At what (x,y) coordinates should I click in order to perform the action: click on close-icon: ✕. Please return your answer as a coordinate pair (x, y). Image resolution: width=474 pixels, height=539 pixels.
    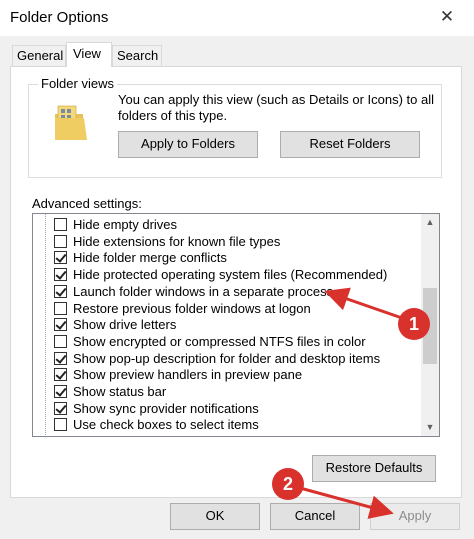
    Looking at the image, I should click on (447, 17).